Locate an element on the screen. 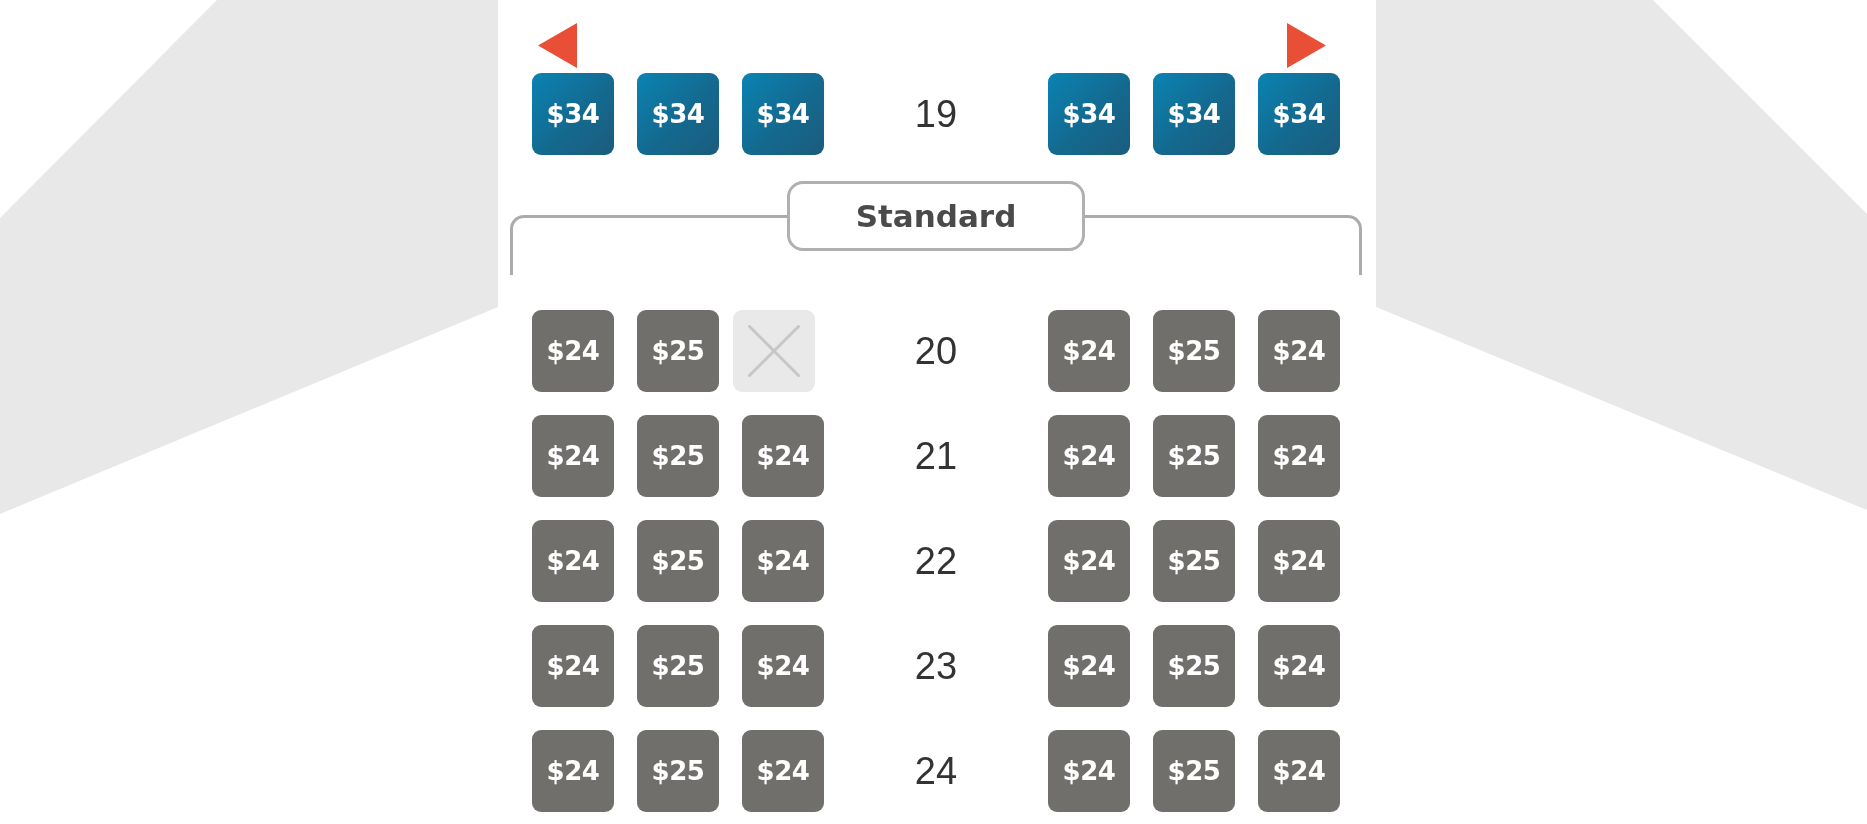 This screenshot has height=824, width=1867. section-label: Standard is located at coordinates (936, 216).